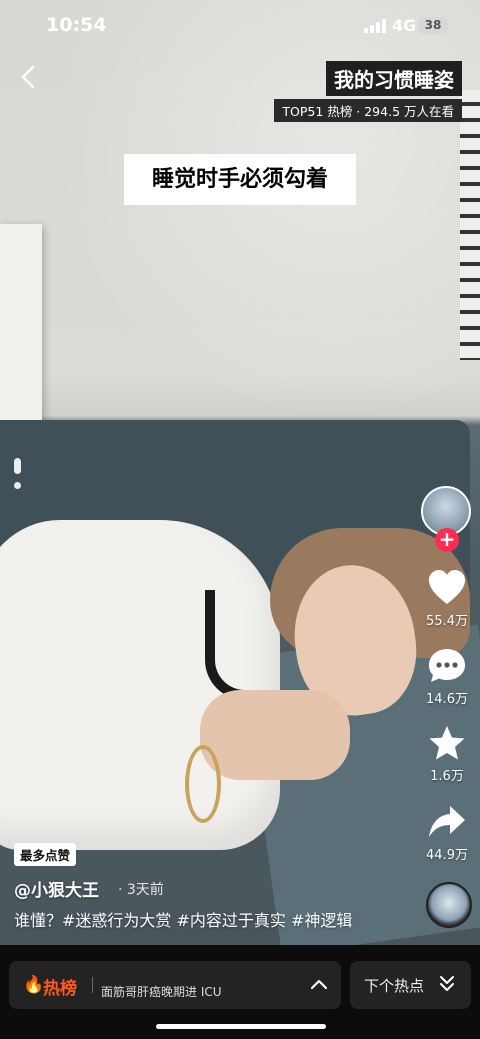  I want to click on most-liked-badge: 最多点赞, so click(45, 854).